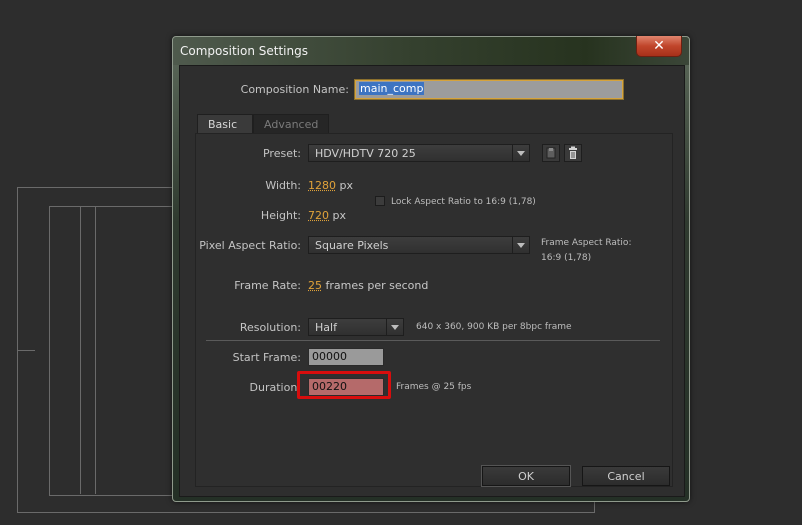  Describe the element at coordinates (566, 258) in the screenshot. I see `frame-aspect-value: 16:9 (1,78)` at that location.